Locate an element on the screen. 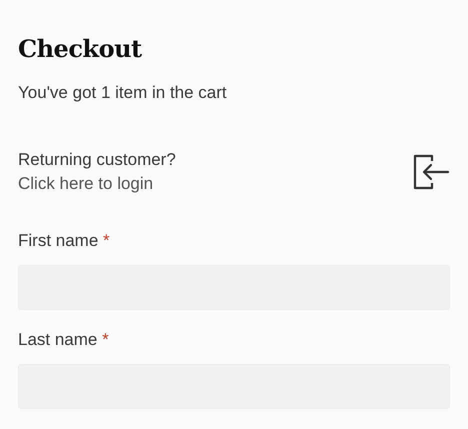  returning-customer-text: Returning customer? is located at coordinates (97, 160).